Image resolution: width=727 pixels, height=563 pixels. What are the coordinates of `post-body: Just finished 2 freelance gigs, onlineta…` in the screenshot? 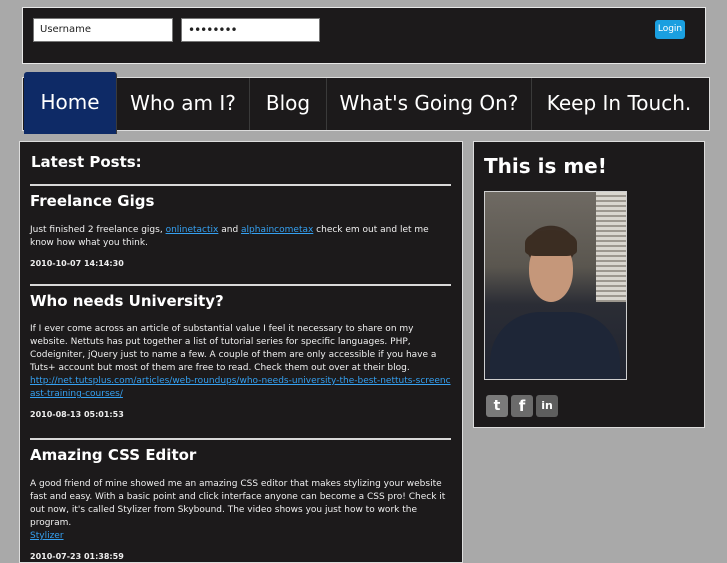 It's located at (240, 237).